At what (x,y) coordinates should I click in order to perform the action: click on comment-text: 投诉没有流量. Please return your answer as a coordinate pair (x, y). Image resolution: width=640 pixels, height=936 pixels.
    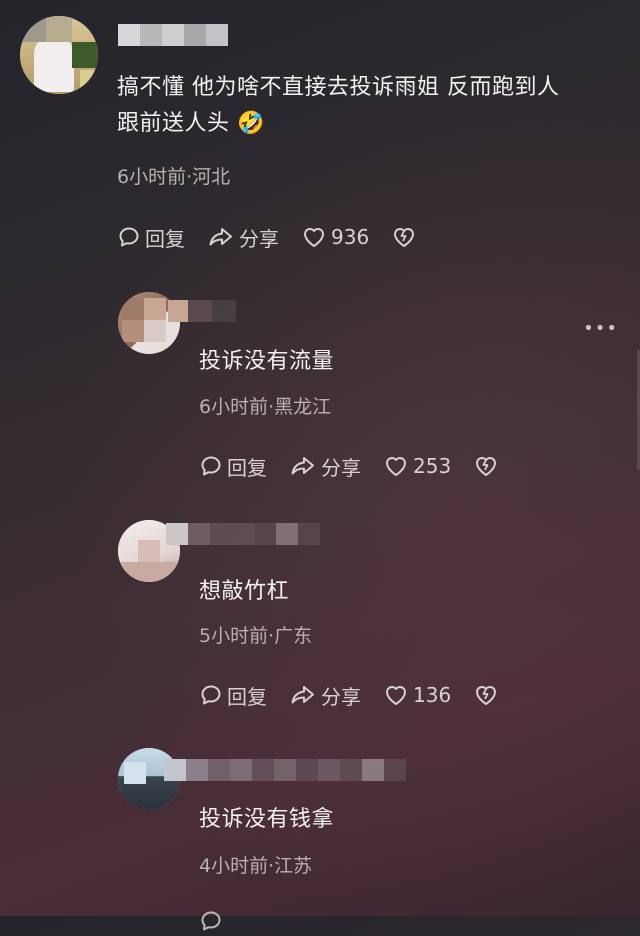
    Looking at the image, I should click on (267, 361).